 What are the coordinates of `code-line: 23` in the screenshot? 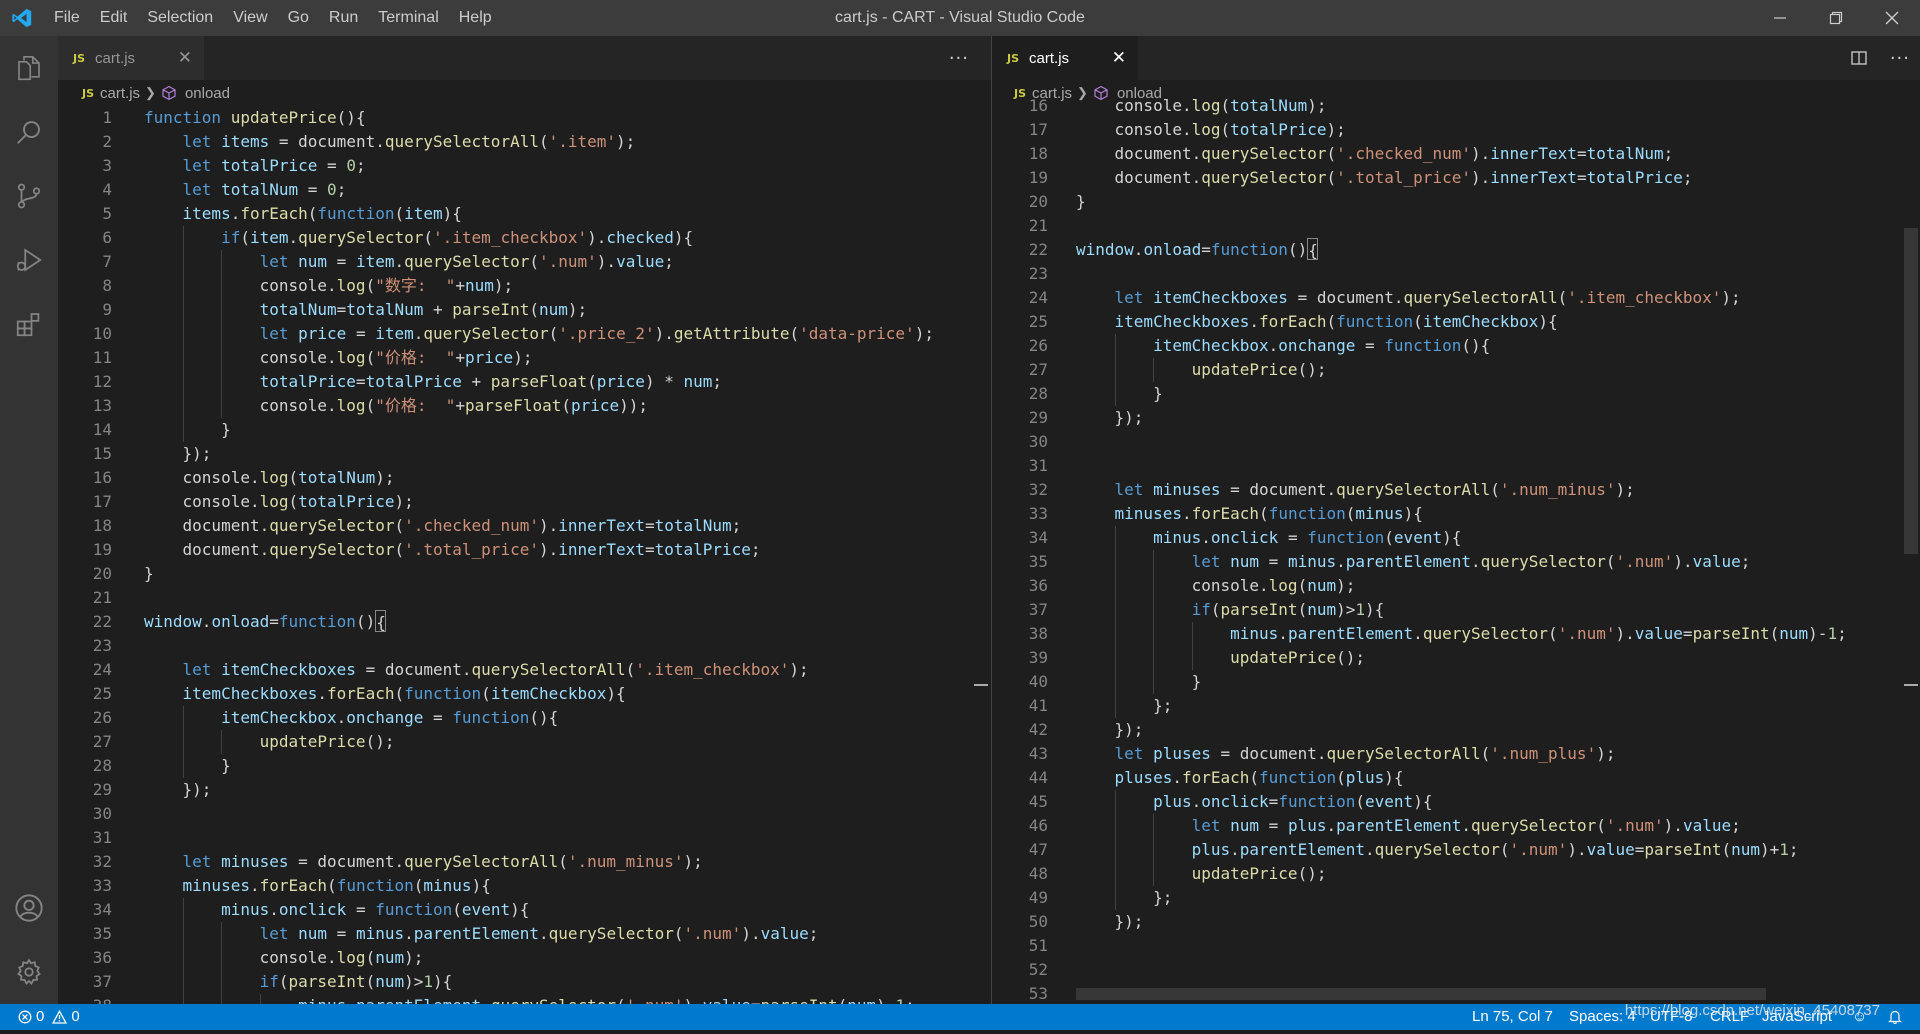 It's located at (524, 646).